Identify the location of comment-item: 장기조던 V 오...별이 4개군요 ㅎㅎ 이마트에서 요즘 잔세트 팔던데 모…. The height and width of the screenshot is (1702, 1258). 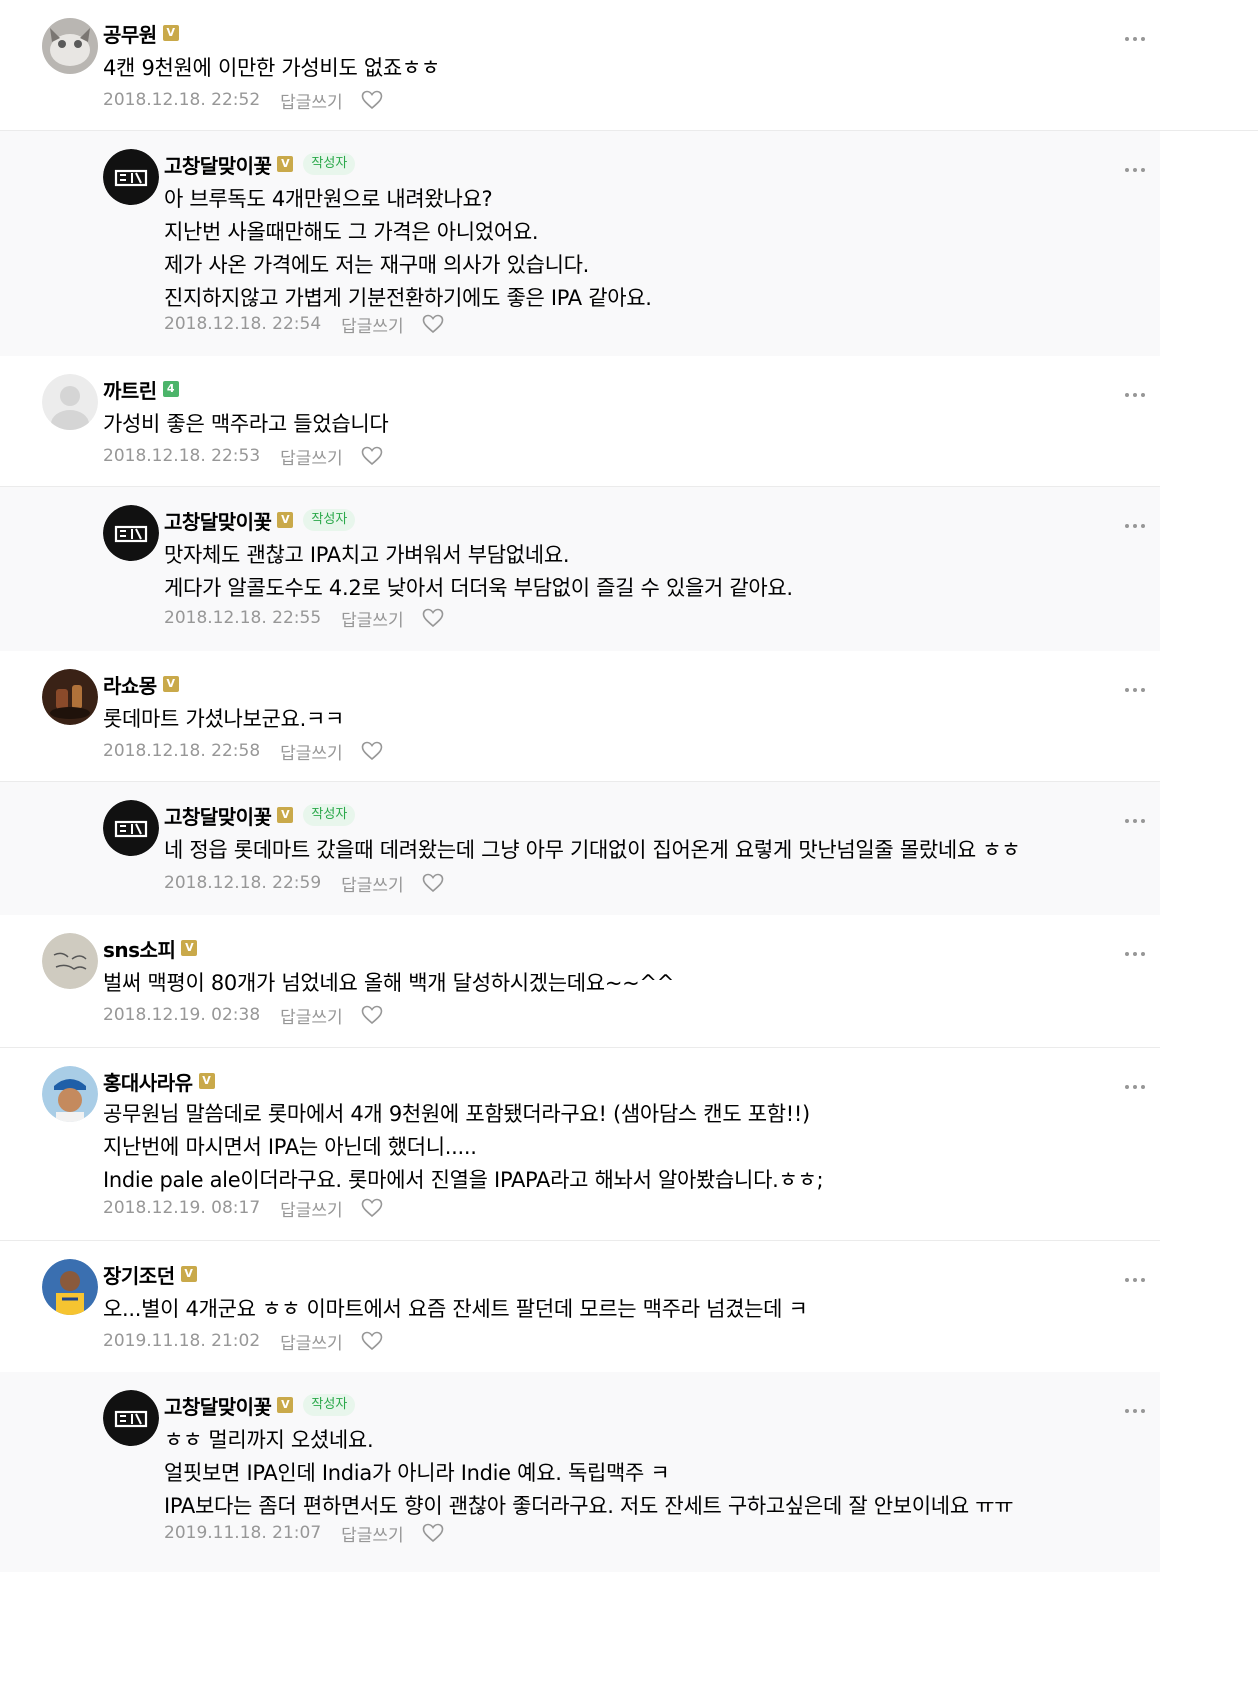
(580, 1306).